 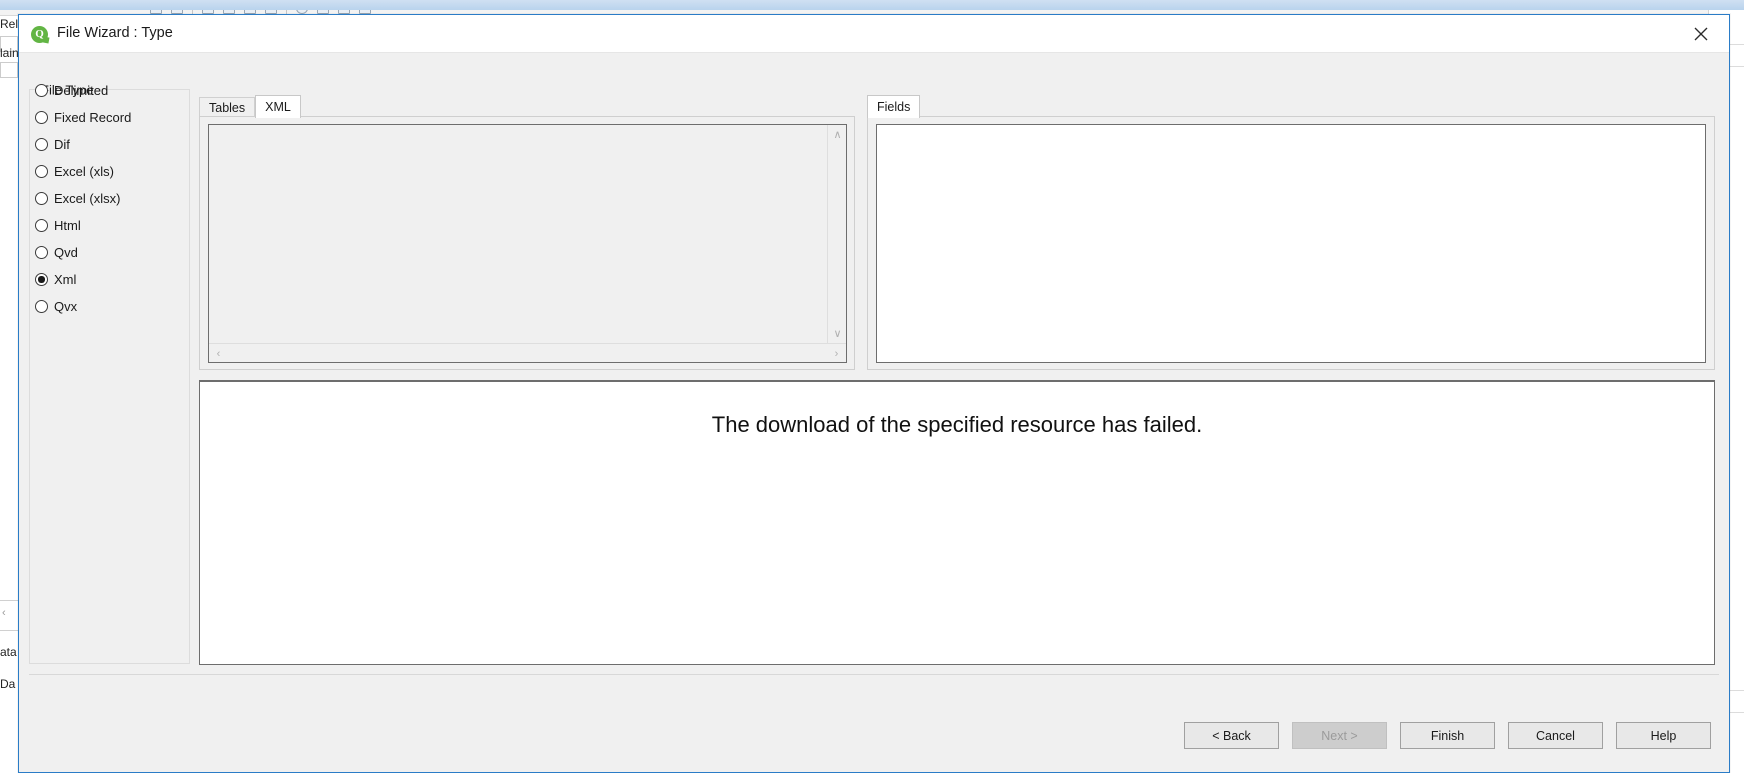 I want to click on next-button: Next >, so click(x=1339, y=735).